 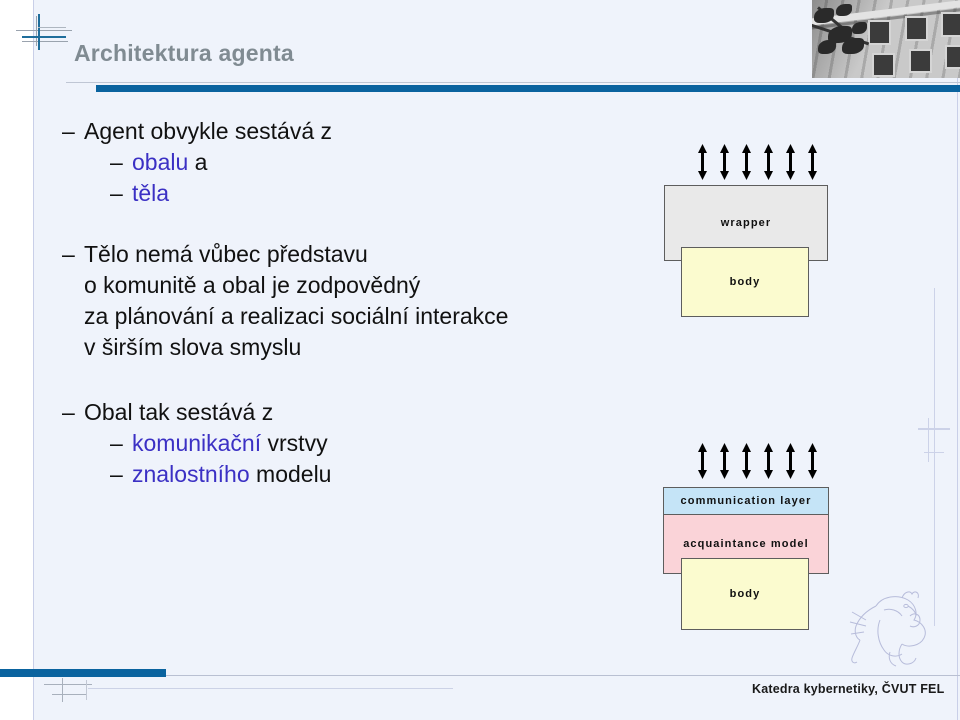 I want to click on footer-text: Katedra kybernetiky, ČVUT FEL, so click(x=848, y=689).